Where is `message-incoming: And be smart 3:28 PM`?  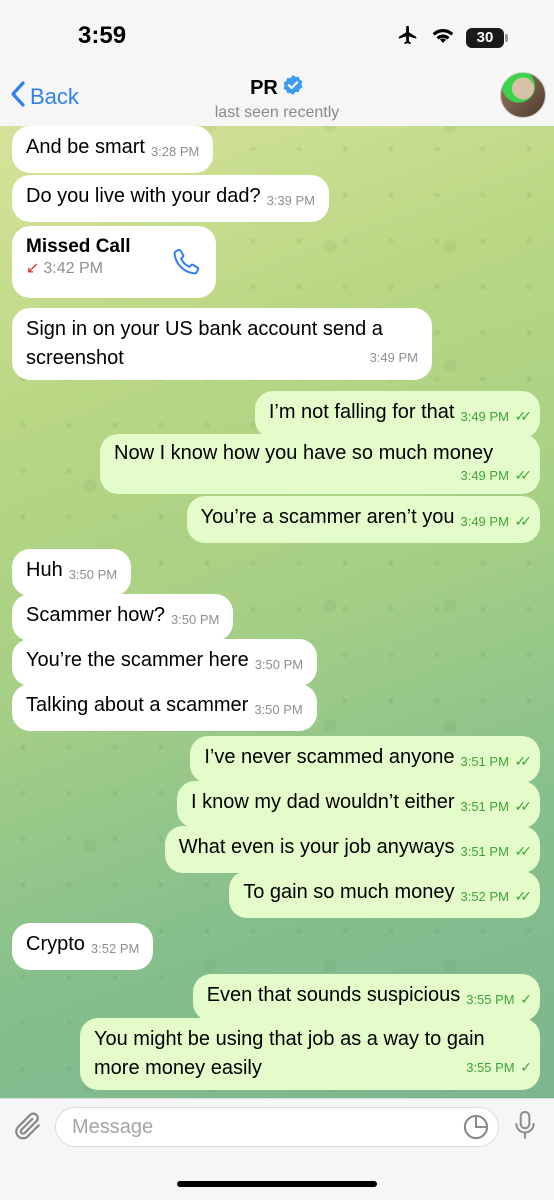 message-incoming: And be smart 3:28 PM is located at coordinates (113, 149).